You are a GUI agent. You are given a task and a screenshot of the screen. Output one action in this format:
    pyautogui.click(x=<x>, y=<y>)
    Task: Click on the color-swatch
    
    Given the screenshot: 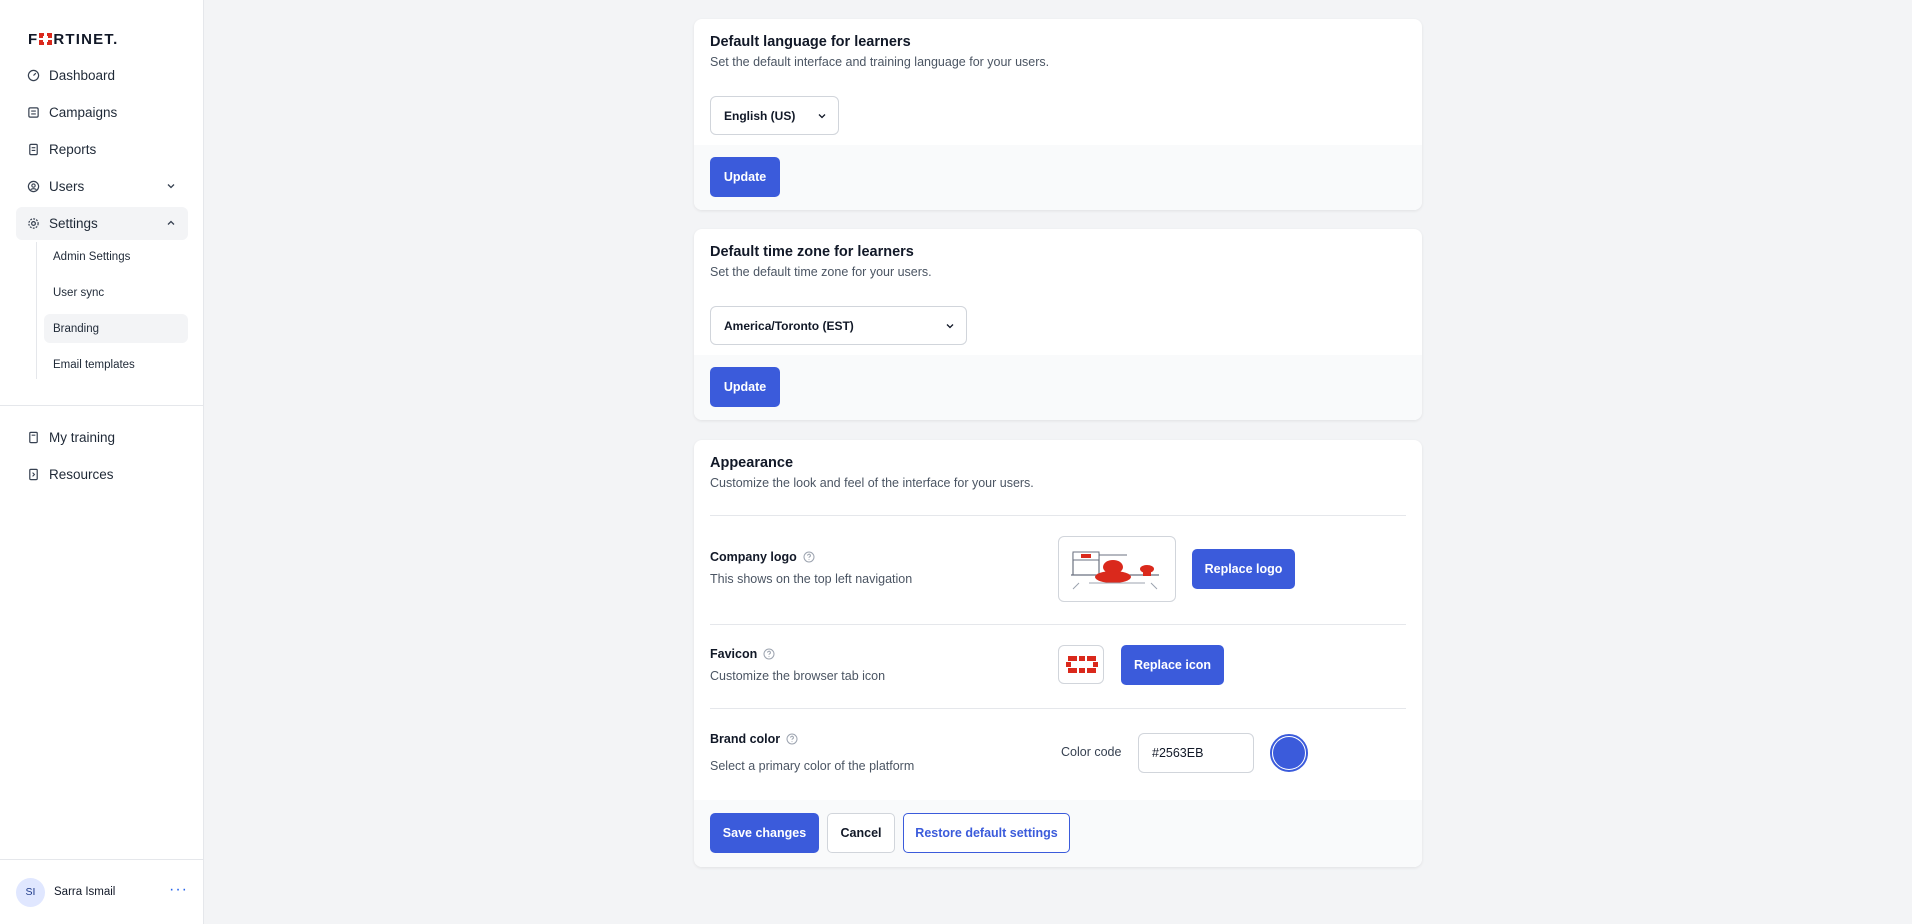 What is the action you would take?
    pyautogui.click(x=1289, y=753)
    